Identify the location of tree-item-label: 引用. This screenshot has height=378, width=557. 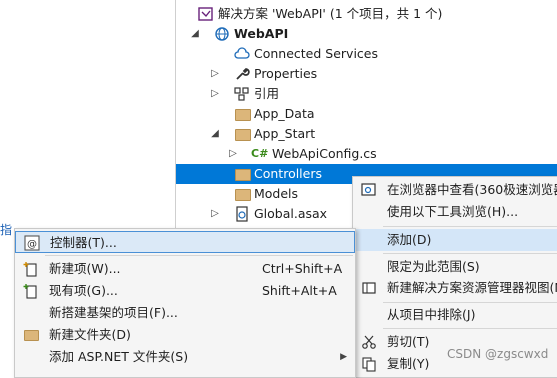
(267, 93).